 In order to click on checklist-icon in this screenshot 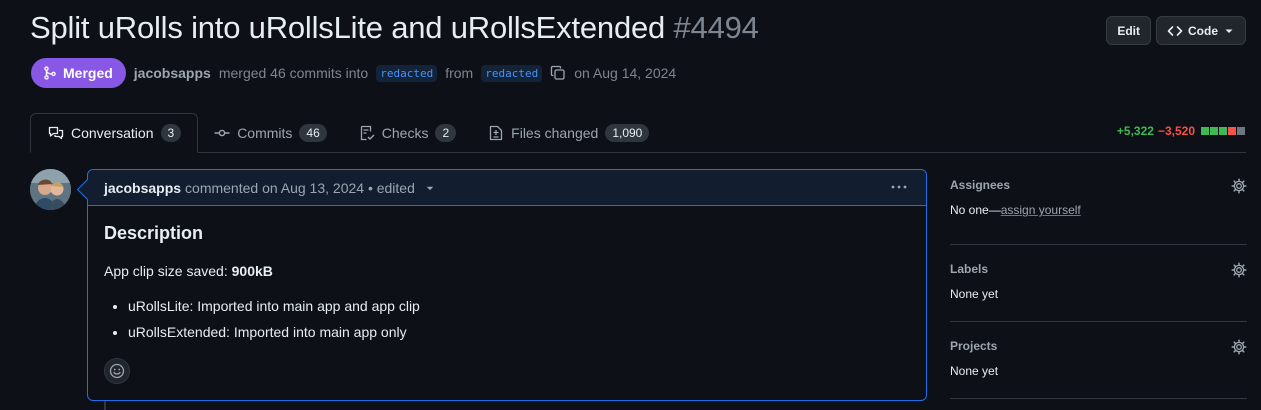, I will do `click(367, 133)`.